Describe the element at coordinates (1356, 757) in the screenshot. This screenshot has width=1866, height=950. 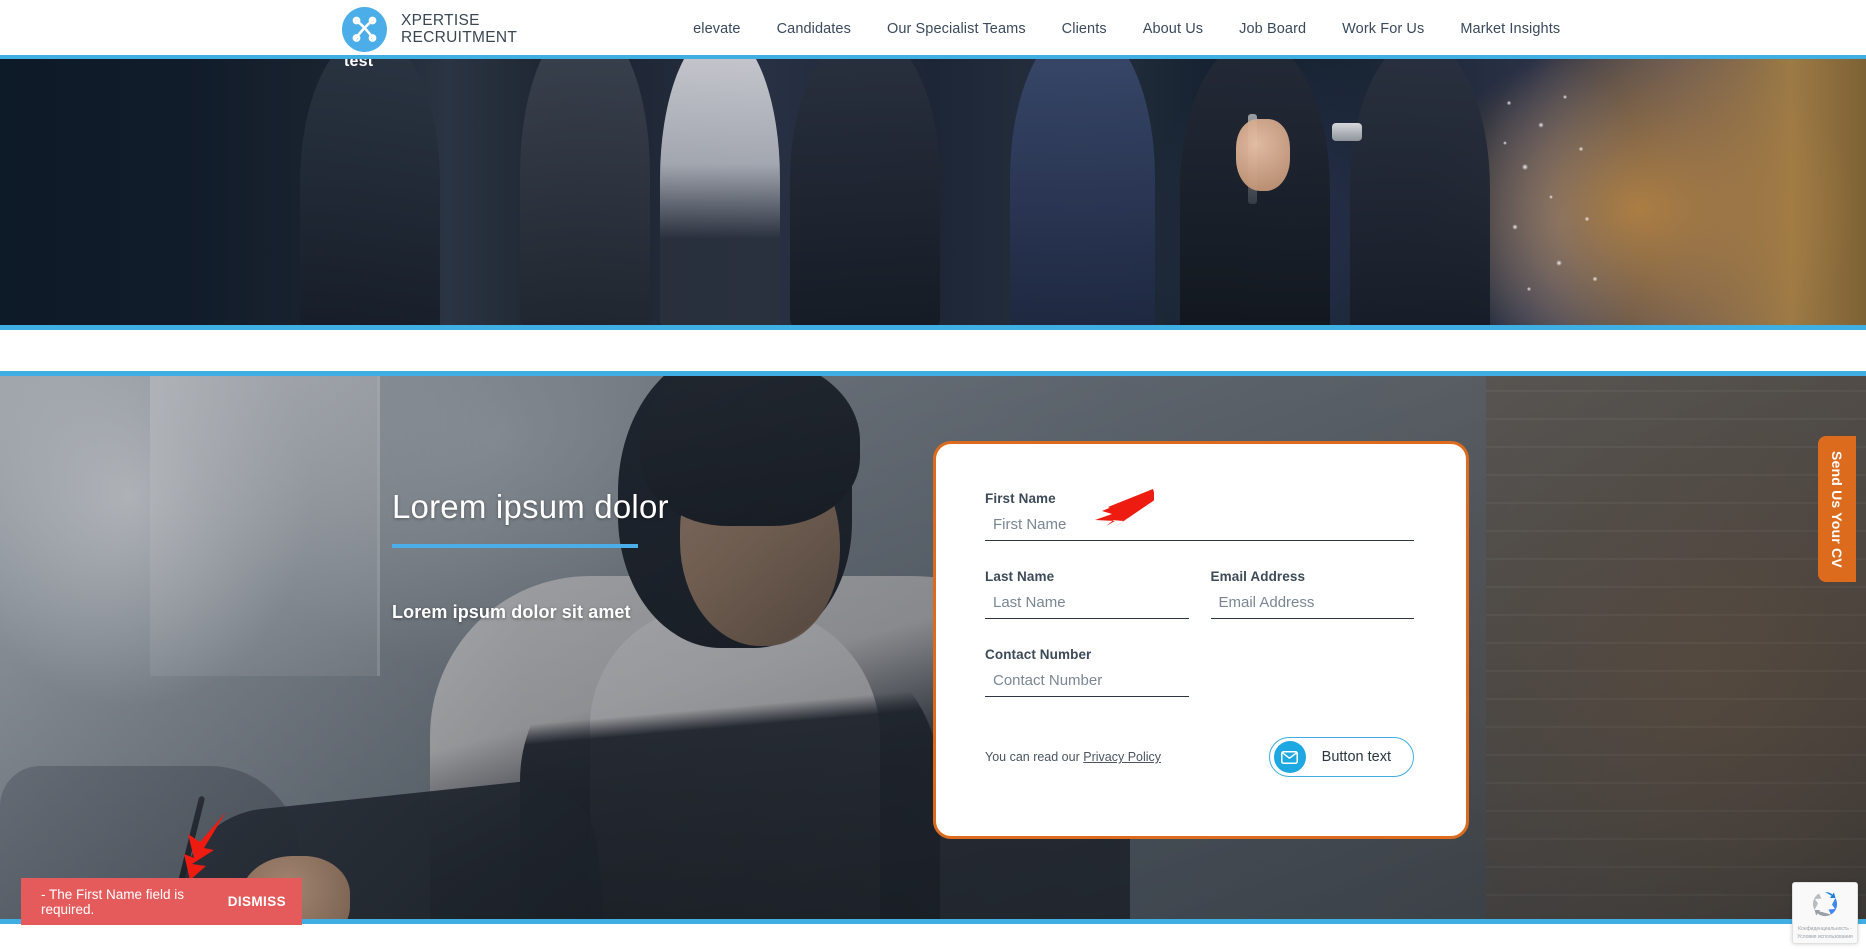
I see `submit-button-label: Button text` at that location.